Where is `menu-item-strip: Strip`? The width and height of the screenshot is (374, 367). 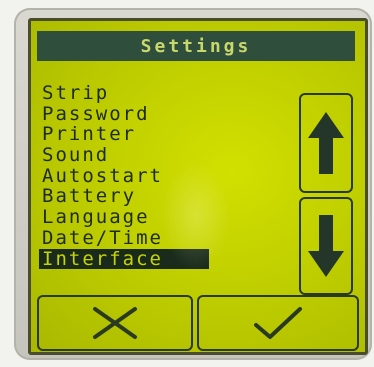
menu-item-strip: Strip is located at coordinates (124, 93).